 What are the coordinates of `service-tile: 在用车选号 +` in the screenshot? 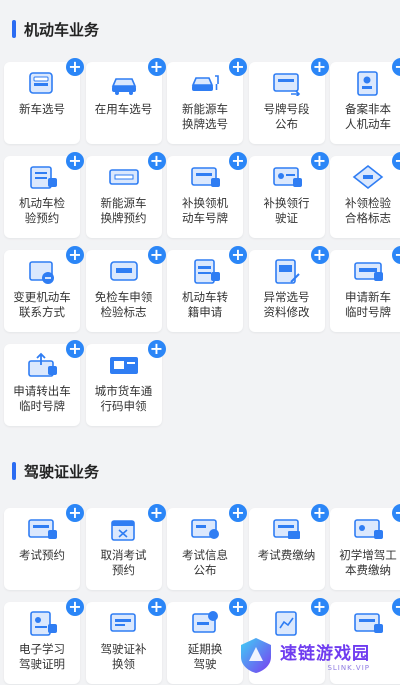 It's located at (125, 101).